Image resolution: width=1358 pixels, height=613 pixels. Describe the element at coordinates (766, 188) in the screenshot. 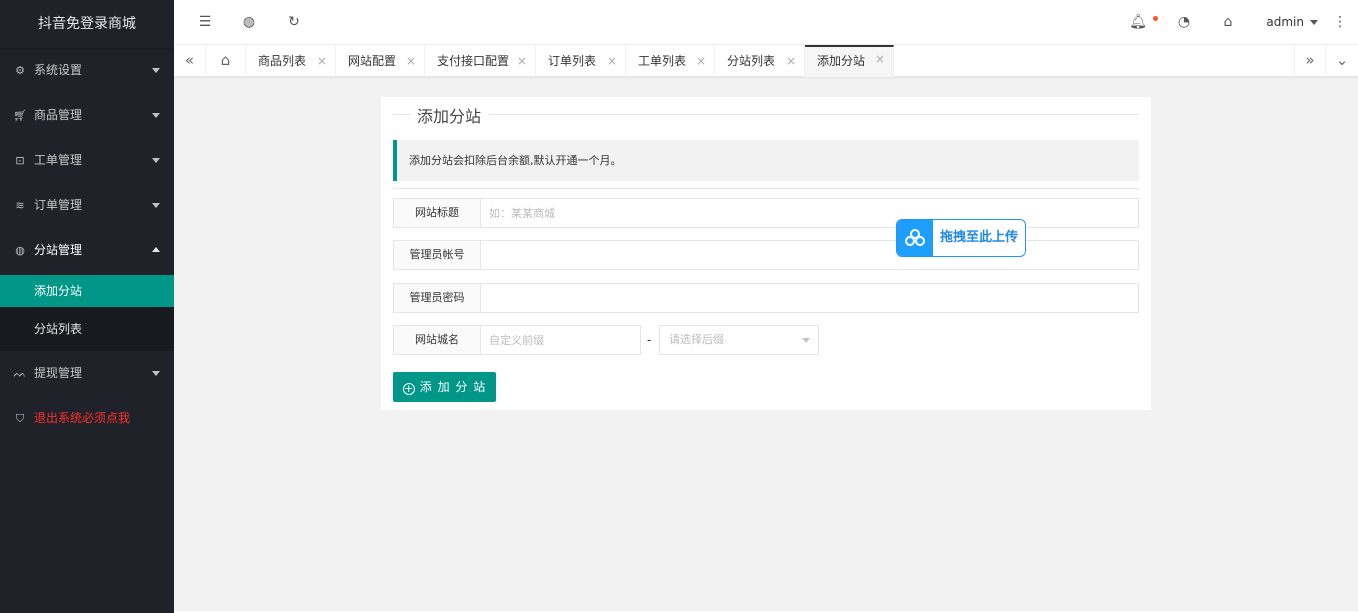

I see `form-divider` at that location.